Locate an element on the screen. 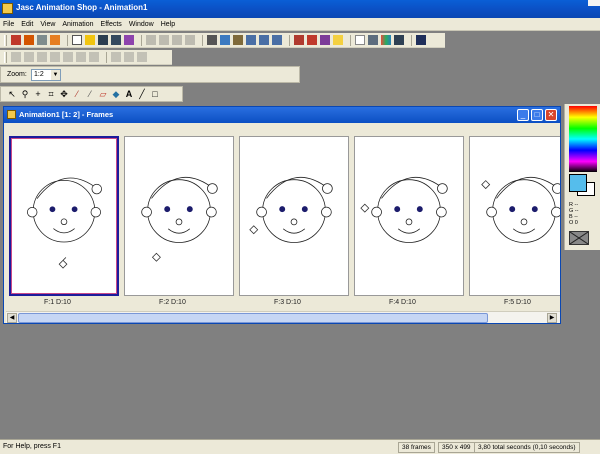 This screenshot has width=600, height=454. color-palette-panel: R -- G -- B -- O 0 is located at coordinates (582, 177).